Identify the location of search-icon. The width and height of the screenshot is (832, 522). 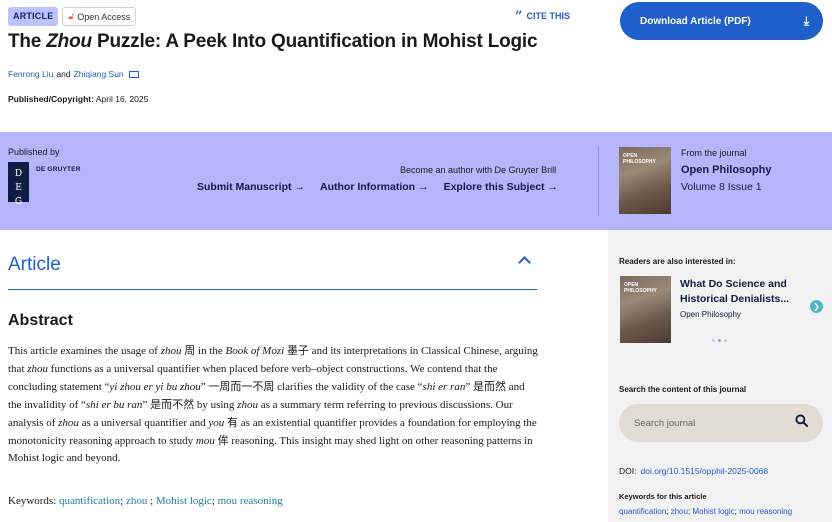
(801, 420).